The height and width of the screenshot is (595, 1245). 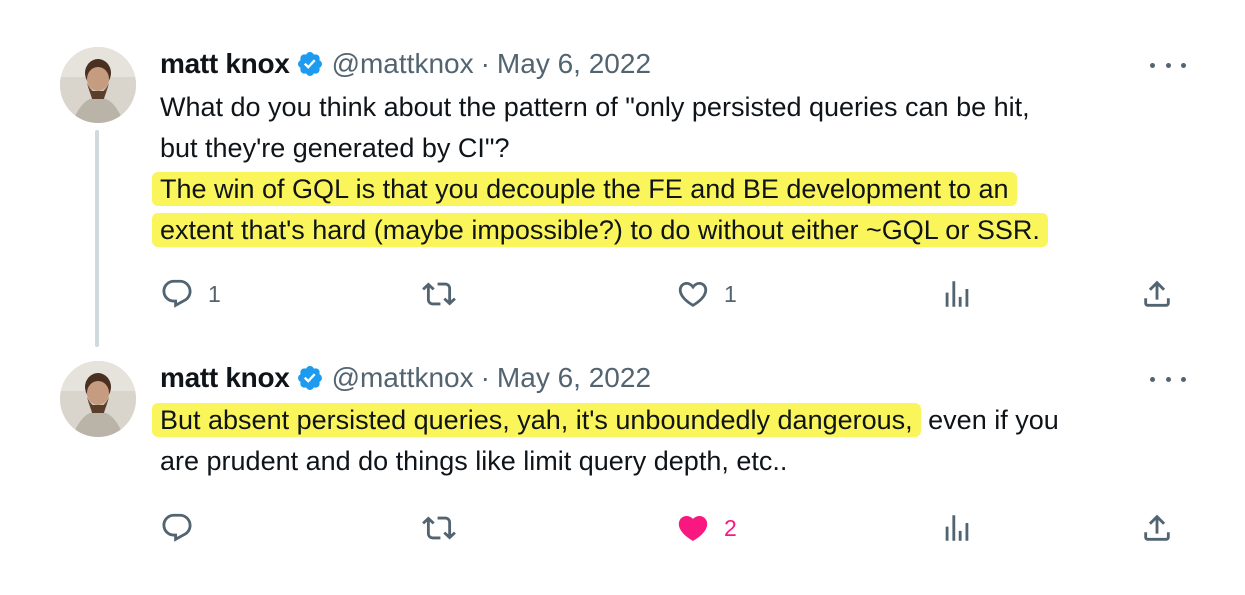 What do you see at coordinates (693, 528) in the screenshot?
I see `heart-filled-icon` at bounding box center [693, 528].